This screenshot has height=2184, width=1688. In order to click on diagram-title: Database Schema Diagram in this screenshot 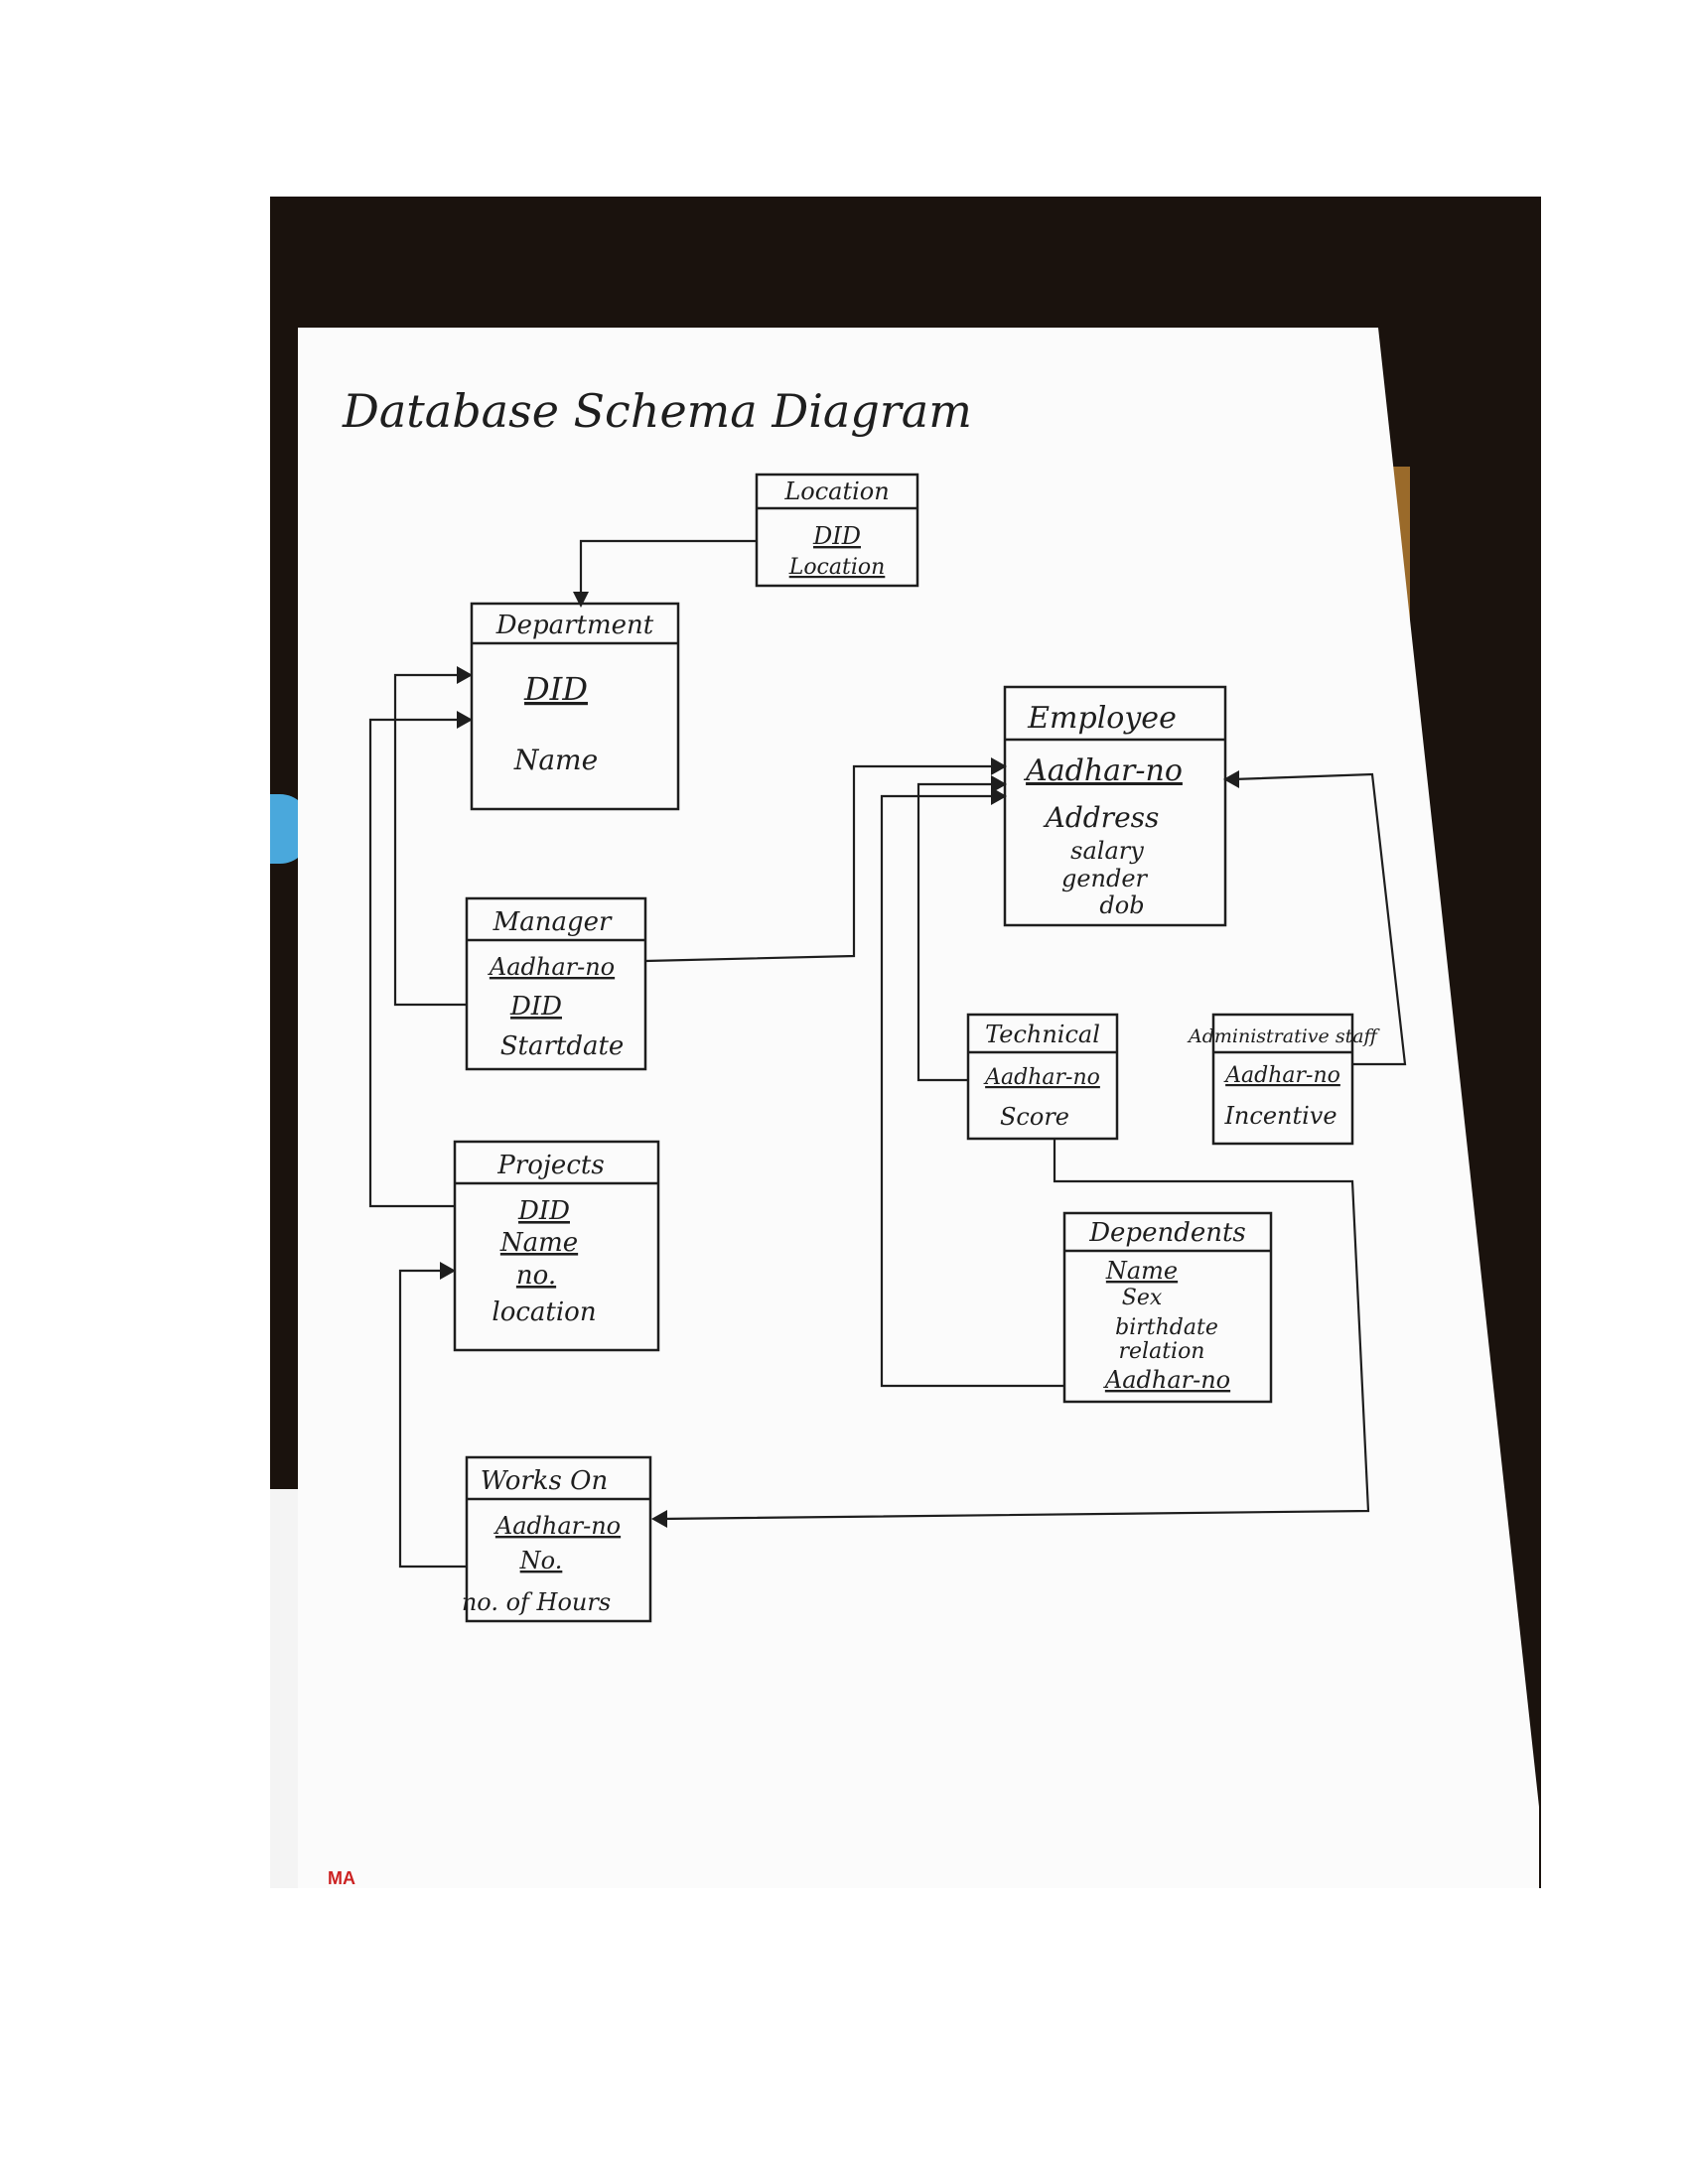, I will do `click(657, 411)`.